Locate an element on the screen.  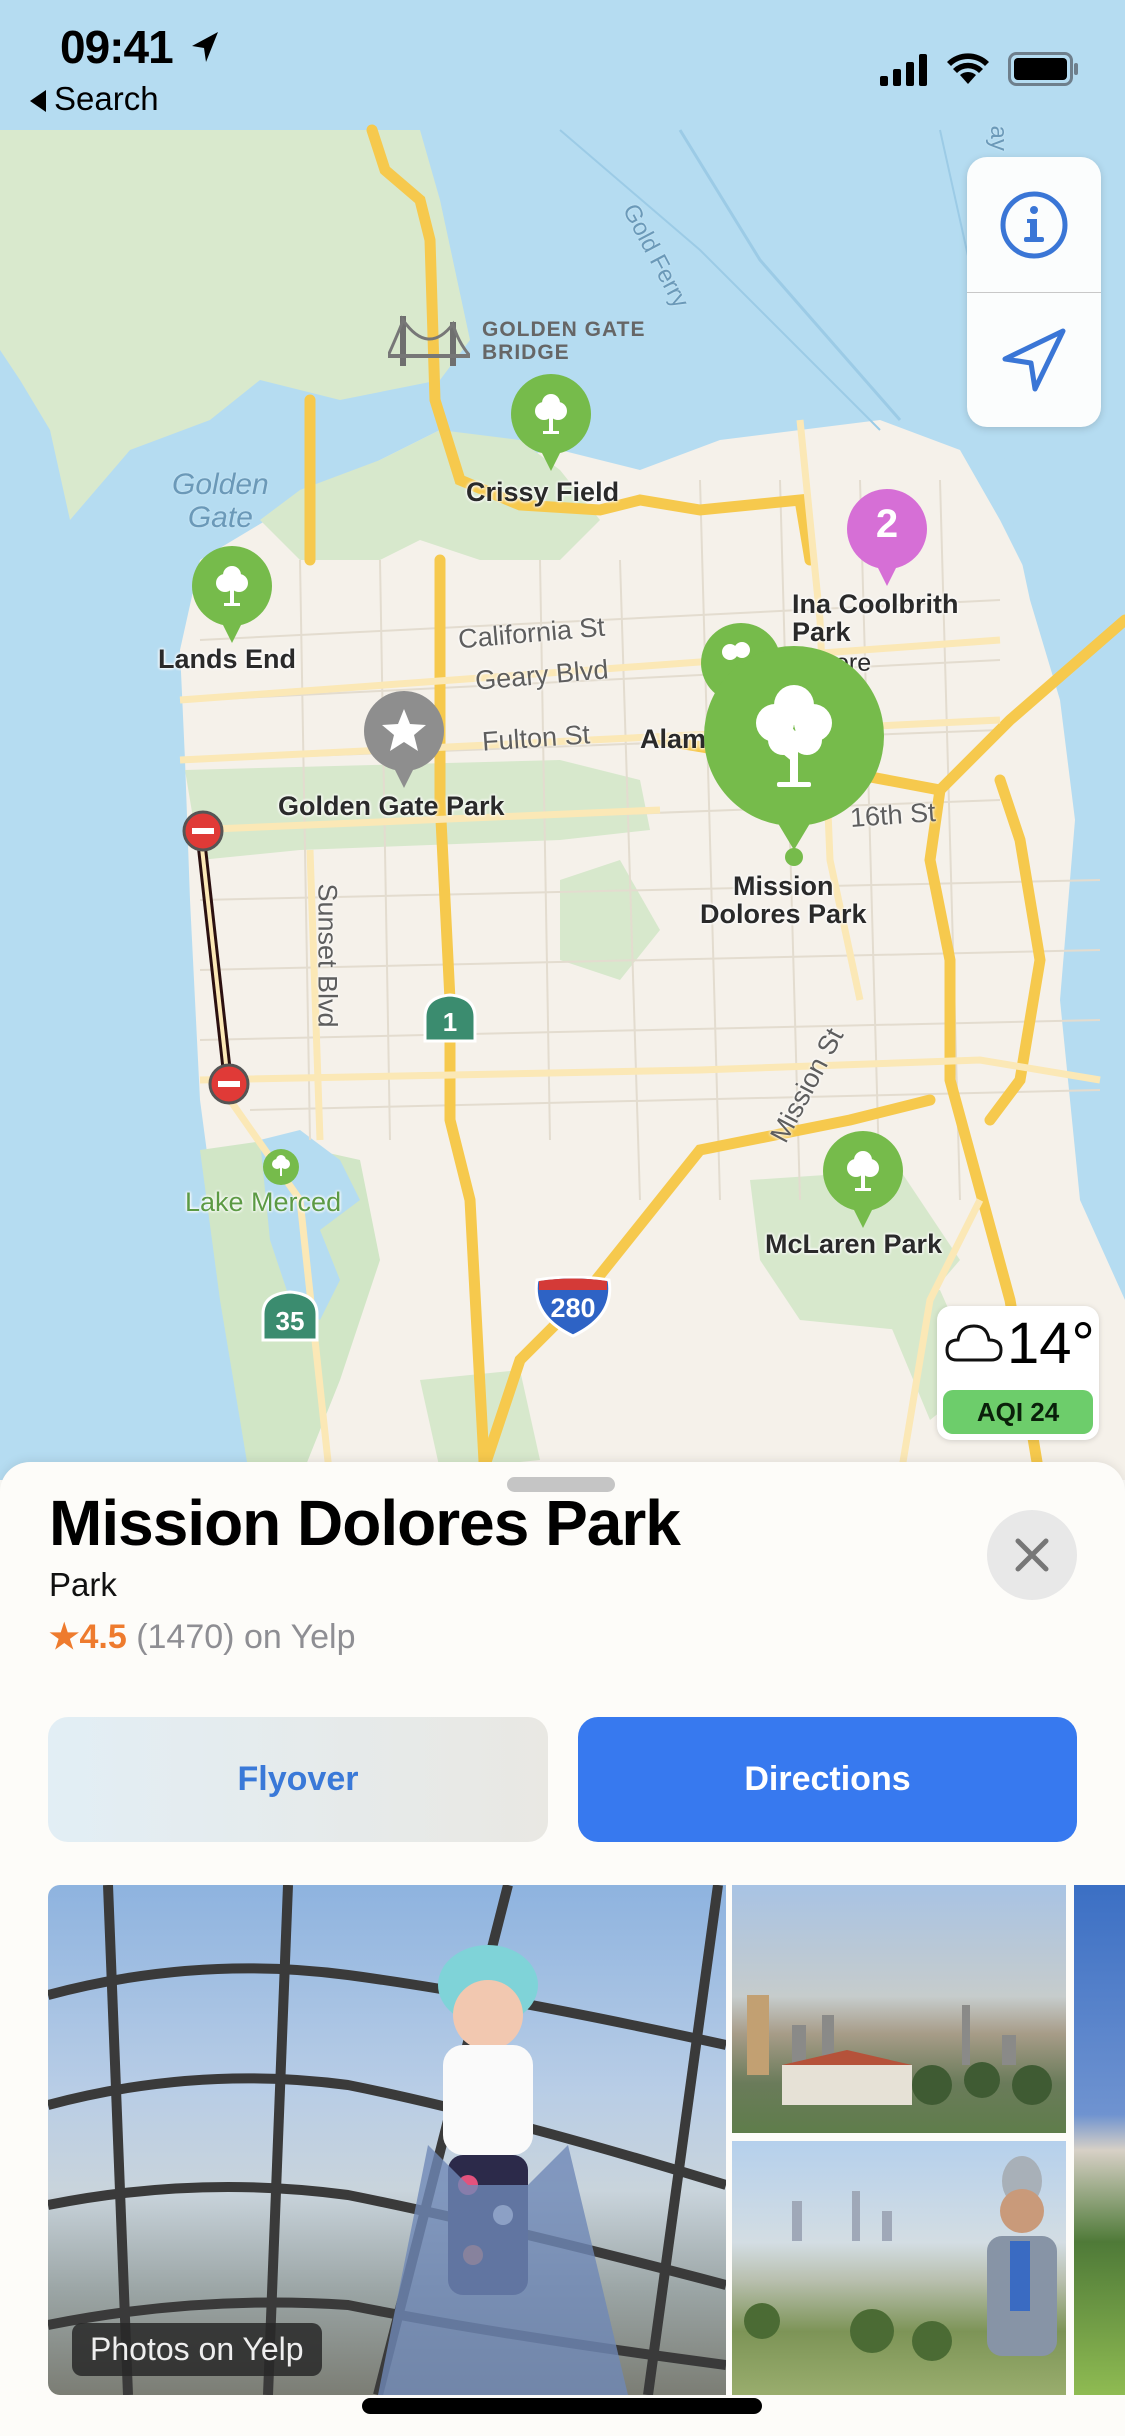
wifi-icon is located at coordinates (968, 70).